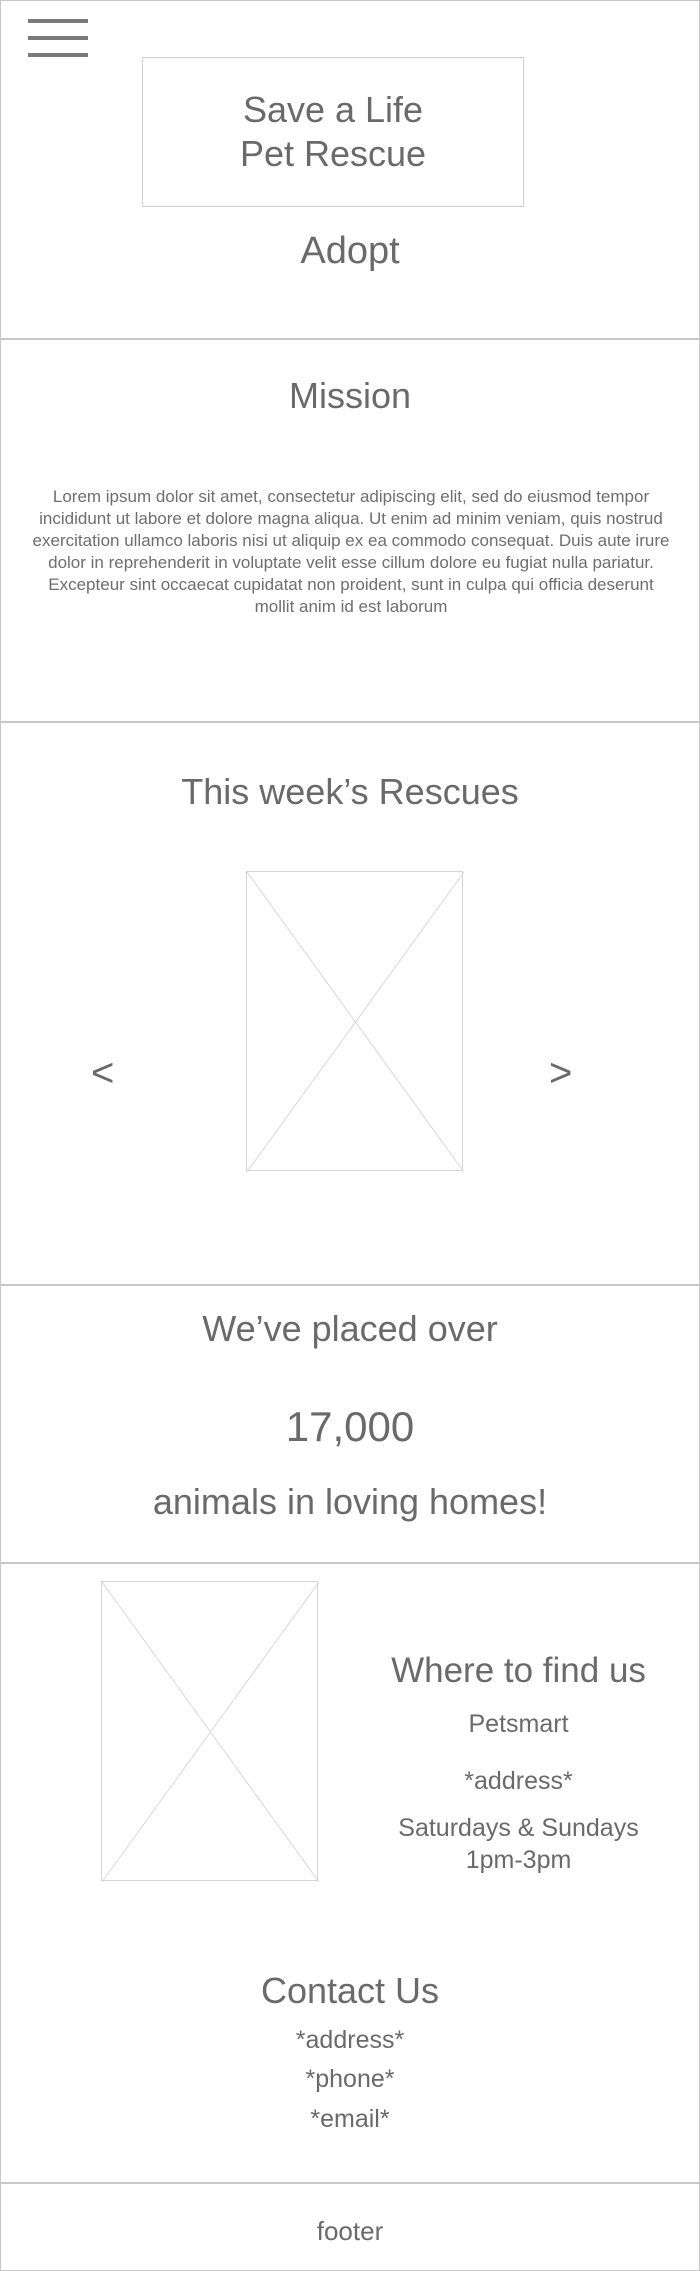 The height and width of the screenshot is (2271, 700). Describe the element at coordinates (350, 251) in the screenshot. I see `adopt-link: Adopt` at that location.